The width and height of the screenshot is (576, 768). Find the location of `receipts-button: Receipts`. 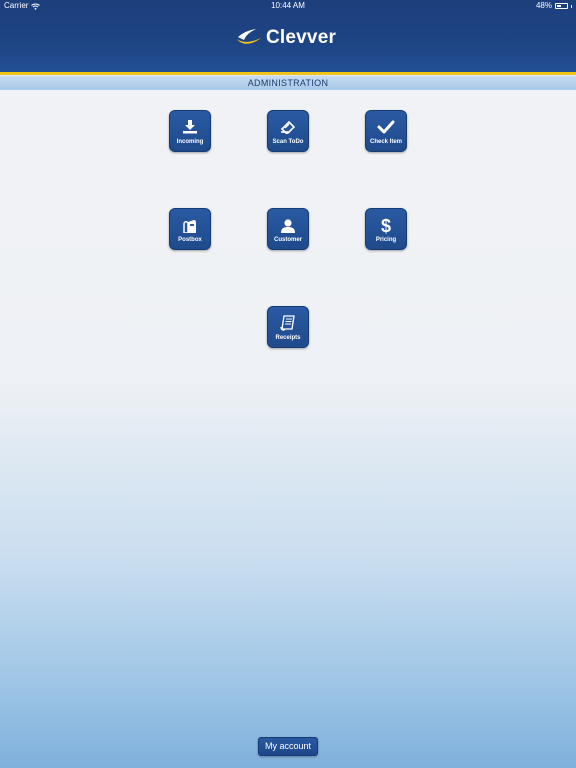

receipts-button: Receipts is located at coordinates (288, 327).